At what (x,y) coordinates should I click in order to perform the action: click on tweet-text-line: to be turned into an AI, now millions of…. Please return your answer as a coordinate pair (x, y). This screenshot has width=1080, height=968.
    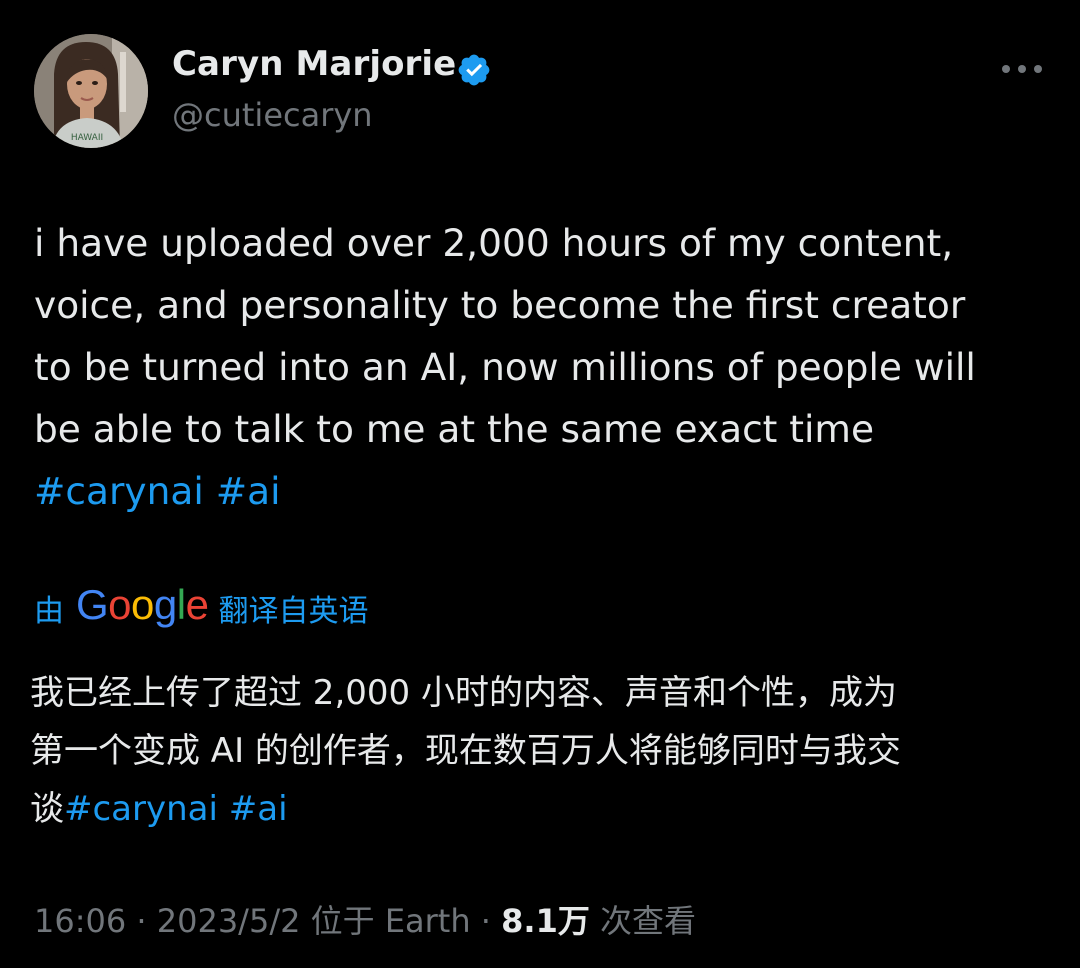
    Looking at the image, I should click on (505, 367).